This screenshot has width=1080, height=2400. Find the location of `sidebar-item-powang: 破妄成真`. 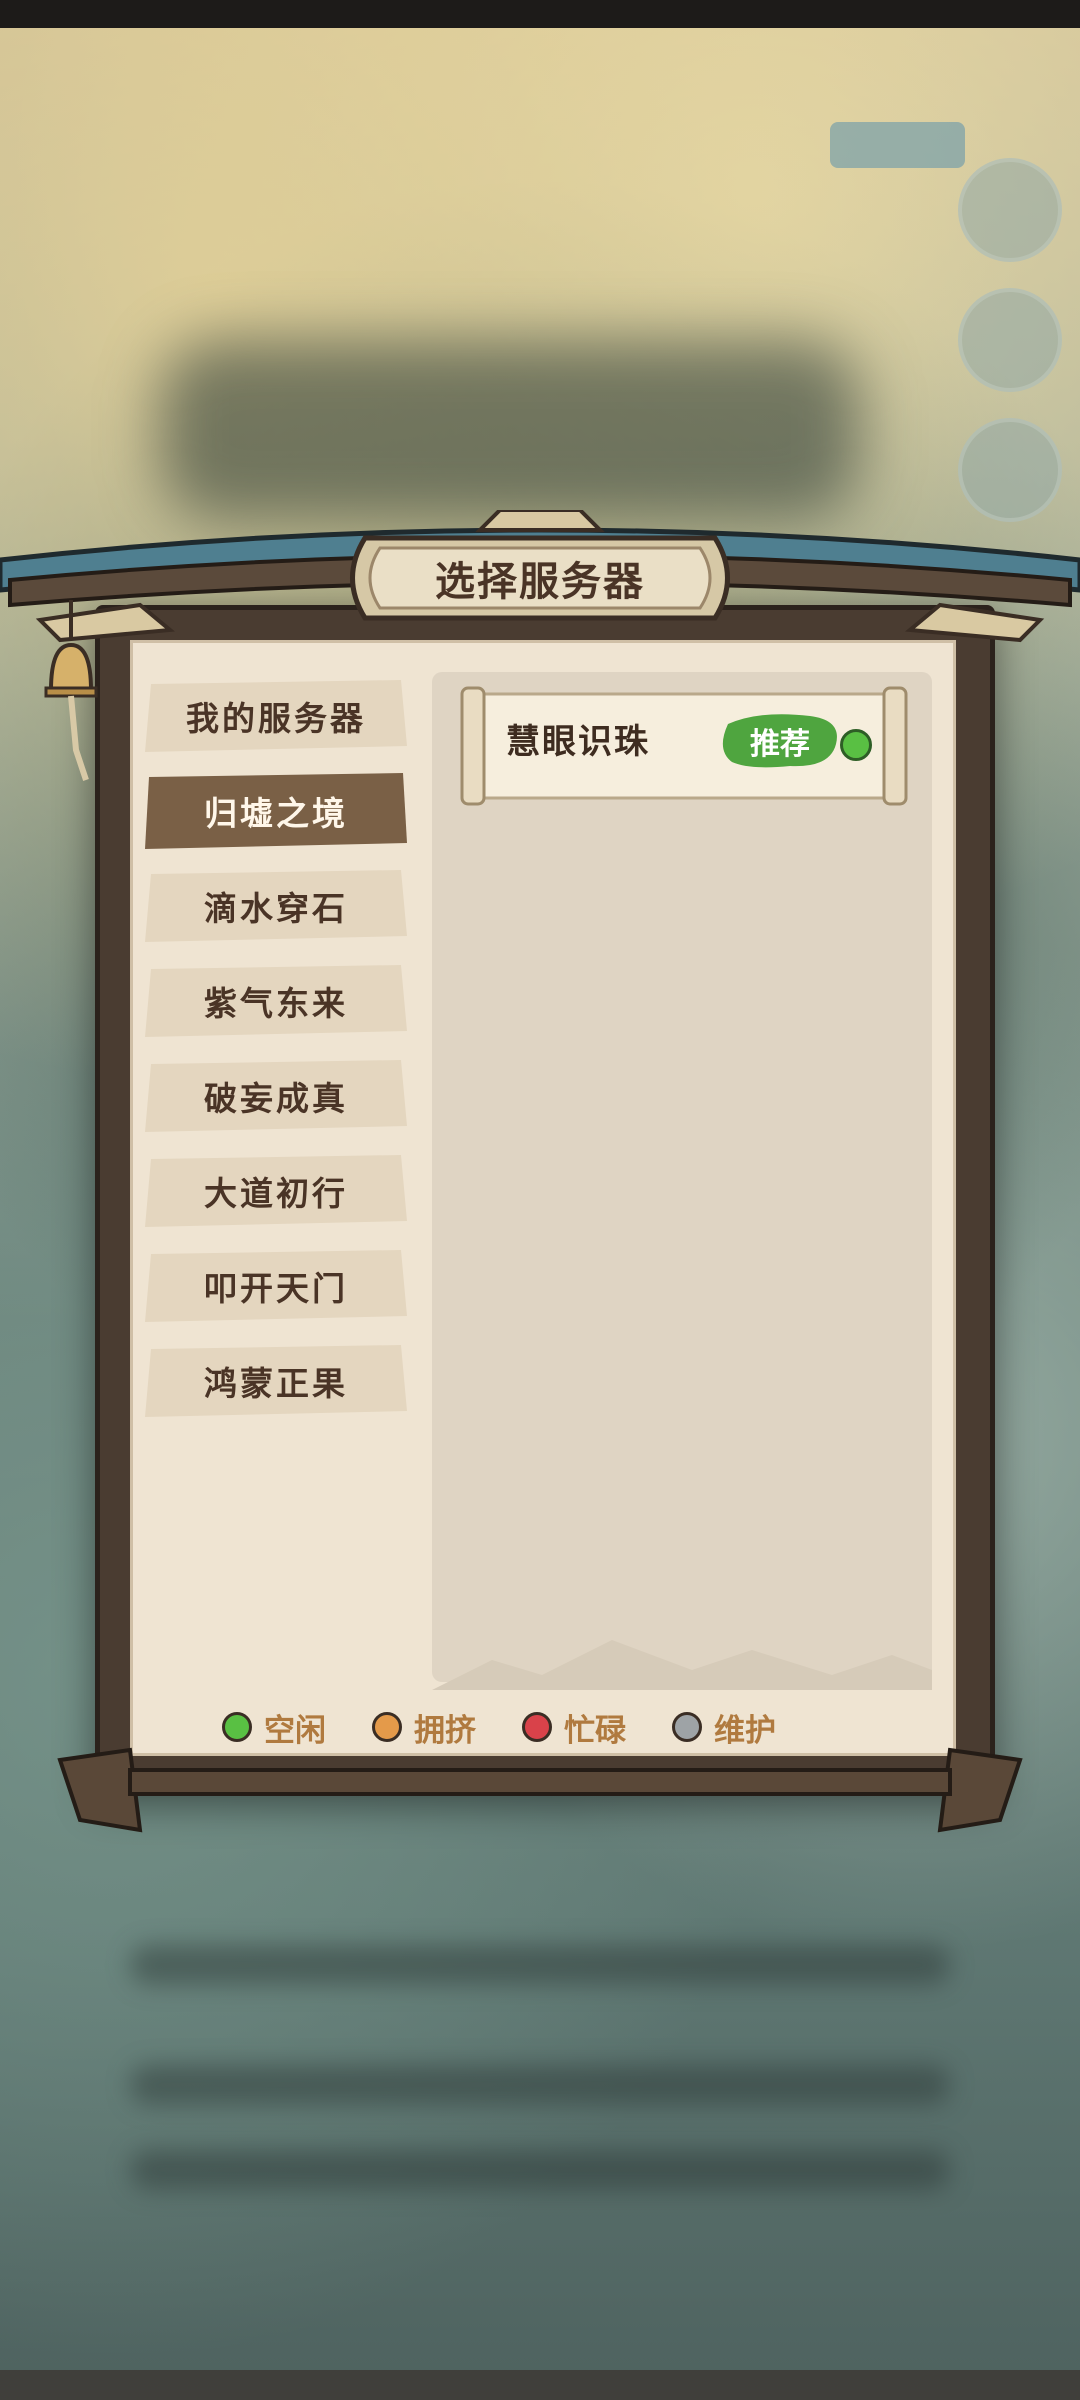

sidebar-item-powang: 破妄成真 is located at coordinates (276, 1096).